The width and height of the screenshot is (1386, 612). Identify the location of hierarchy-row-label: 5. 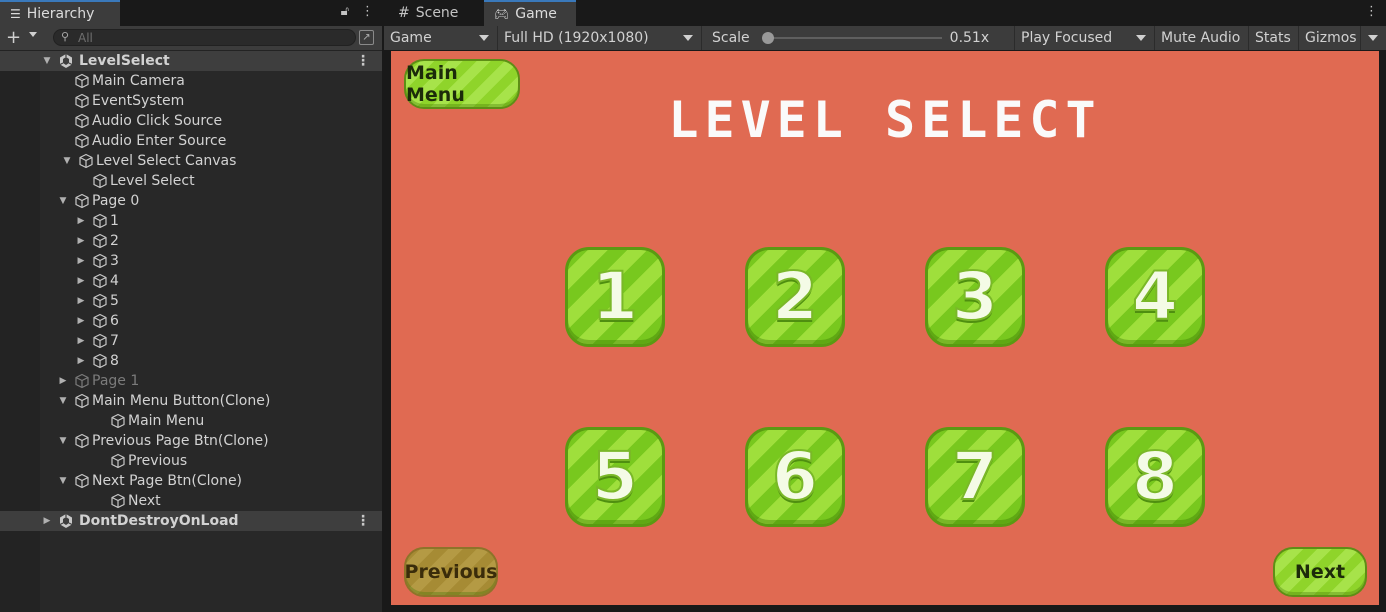
(114, 301).